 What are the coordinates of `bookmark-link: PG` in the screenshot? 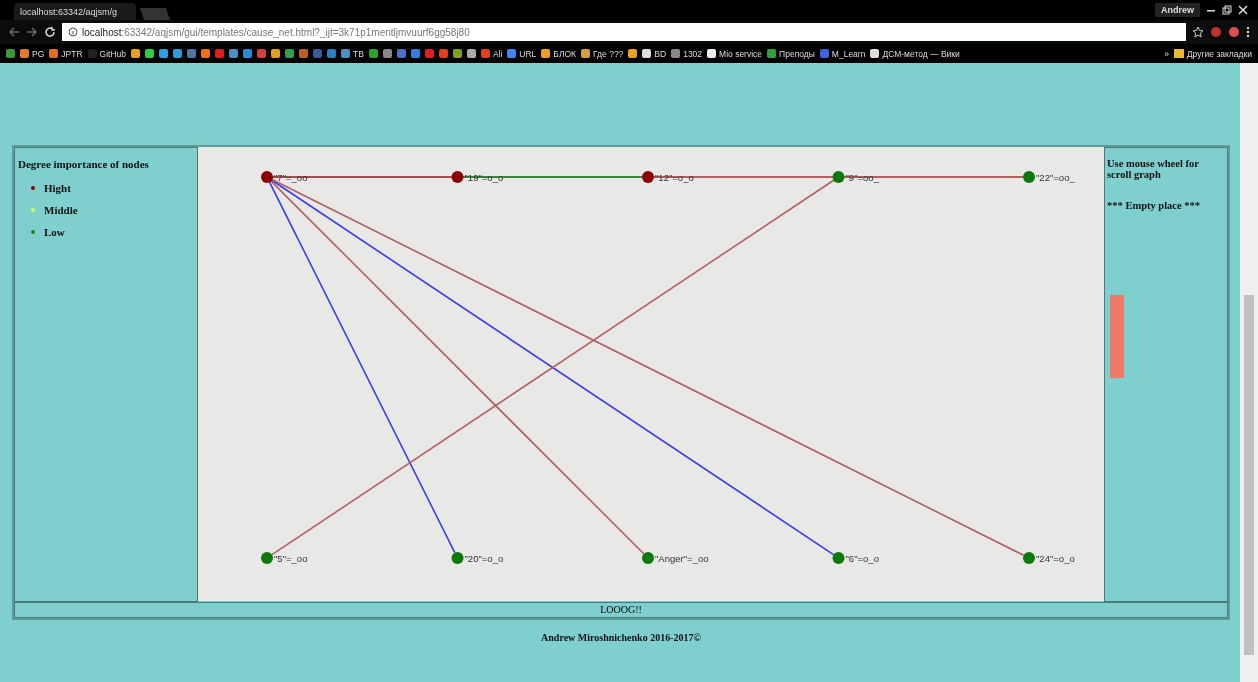 It's located at (32, 53).